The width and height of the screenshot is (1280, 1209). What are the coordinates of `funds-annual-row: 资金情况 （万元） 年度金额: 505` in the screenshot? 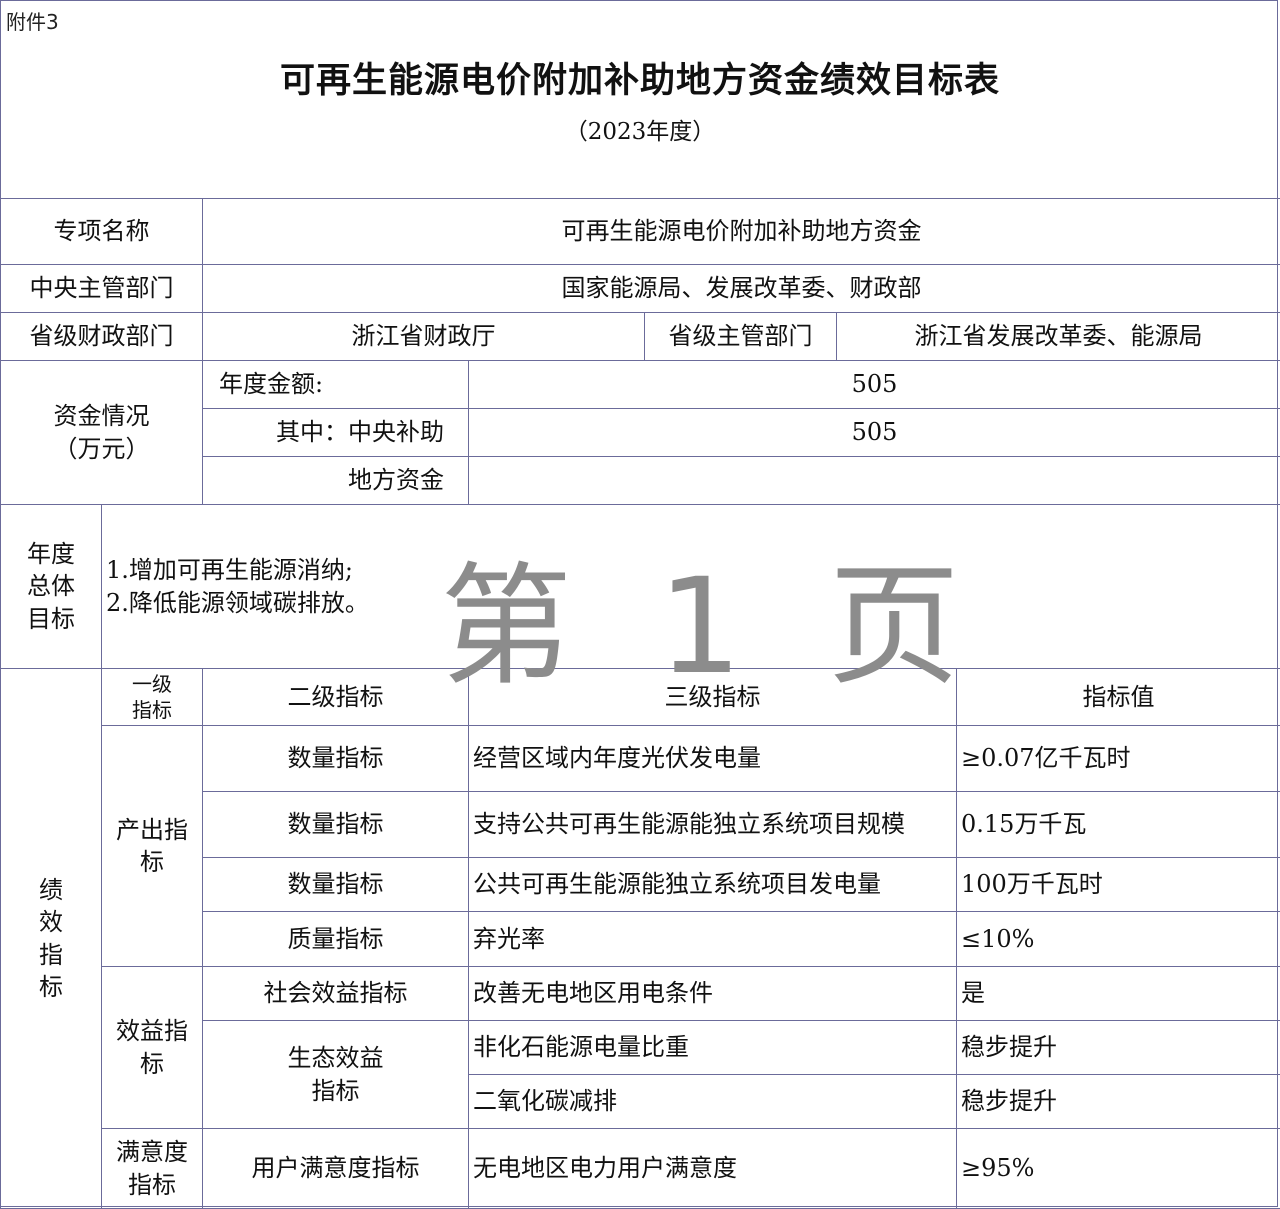 It's located at (640, 432).